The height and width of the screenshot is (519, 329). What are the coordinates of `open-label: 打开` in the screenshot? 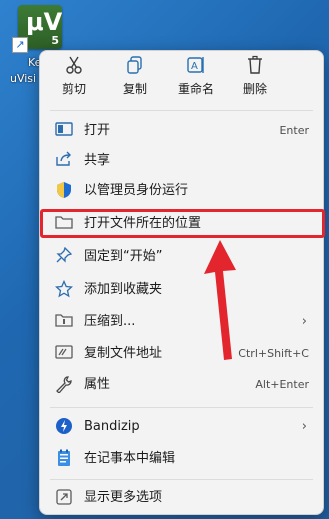 It's located at (97, 130).